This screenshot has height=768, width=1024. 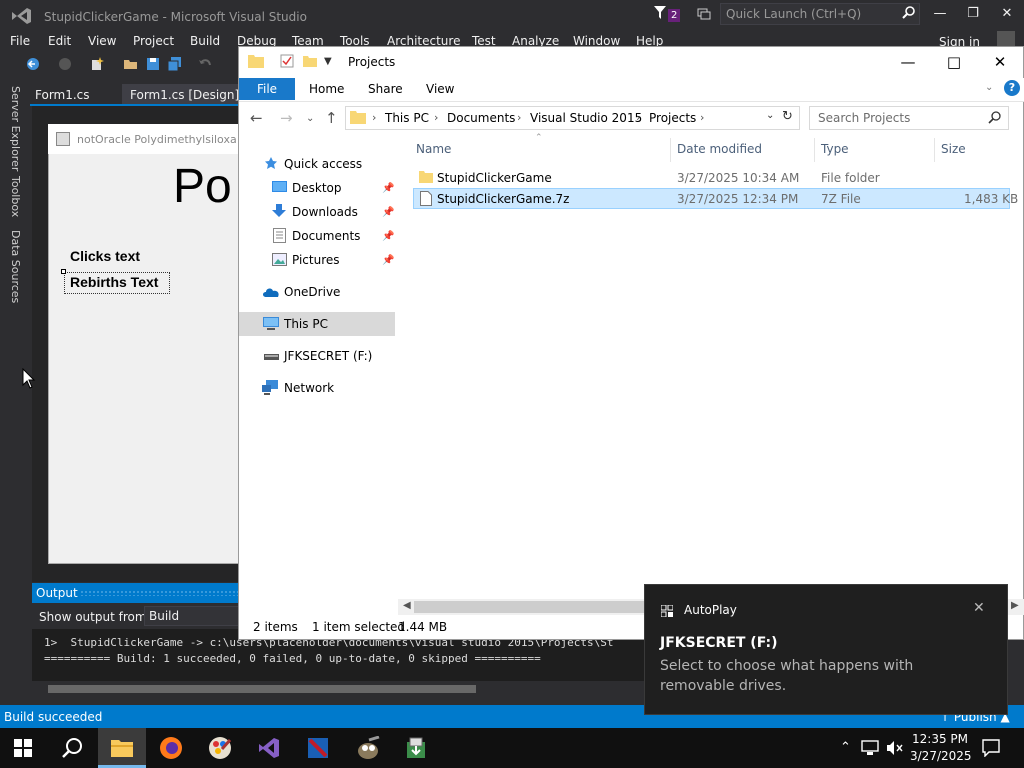 What do you see at coordinates (256, 118) in the screenshot?
I see `back-button: ←` at bounding box center [256, 118].